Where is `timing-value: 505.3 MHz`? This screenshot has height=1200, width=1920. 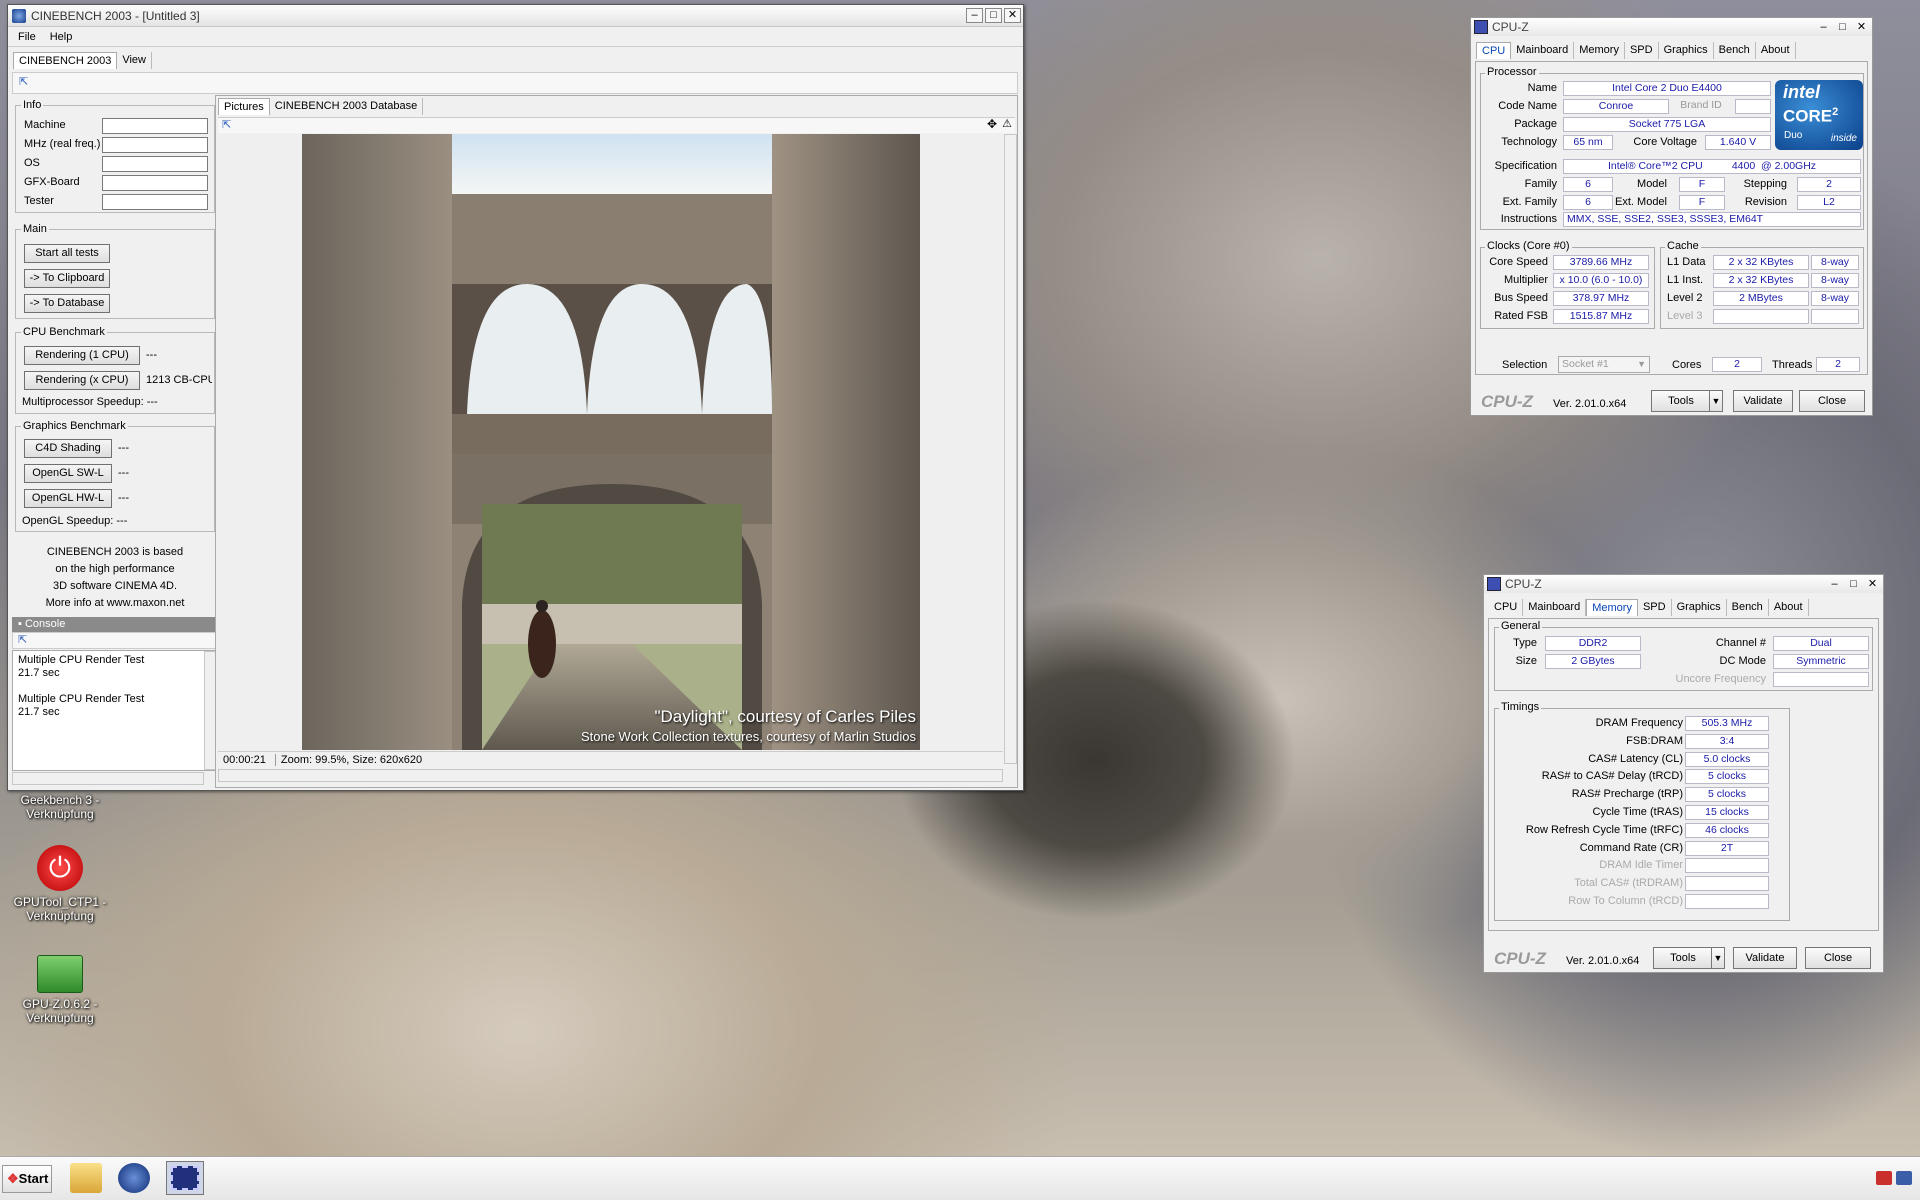 timing-value: 505.3 MHz is located at coordinates (1727, 723).